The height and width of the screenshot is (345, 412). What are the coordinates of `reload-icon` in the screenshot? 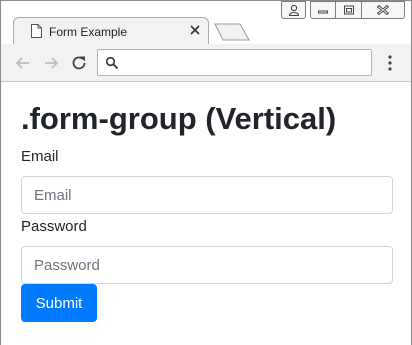 It's located at (79, 63).